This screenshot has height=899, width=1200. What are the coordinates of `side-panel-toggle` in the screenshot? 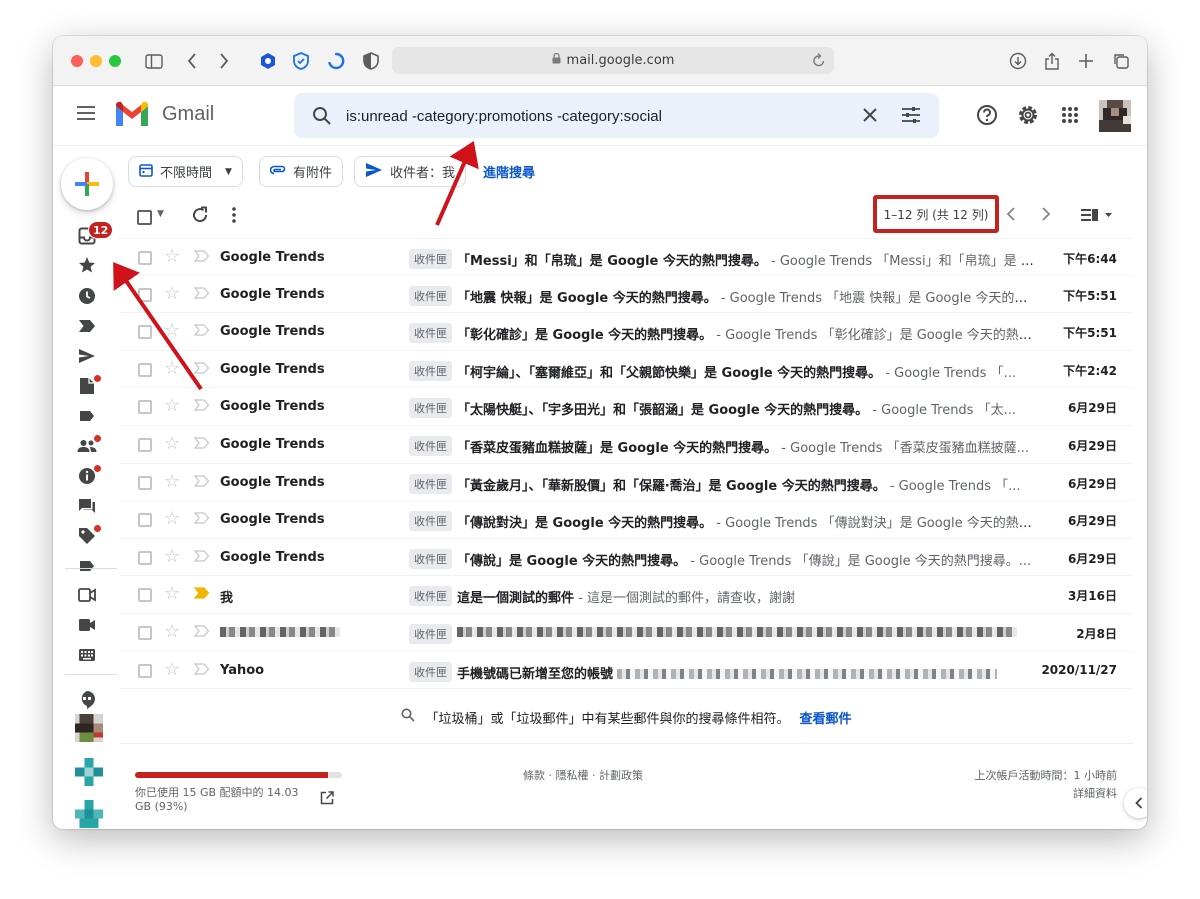 It's located at (1135, 803).